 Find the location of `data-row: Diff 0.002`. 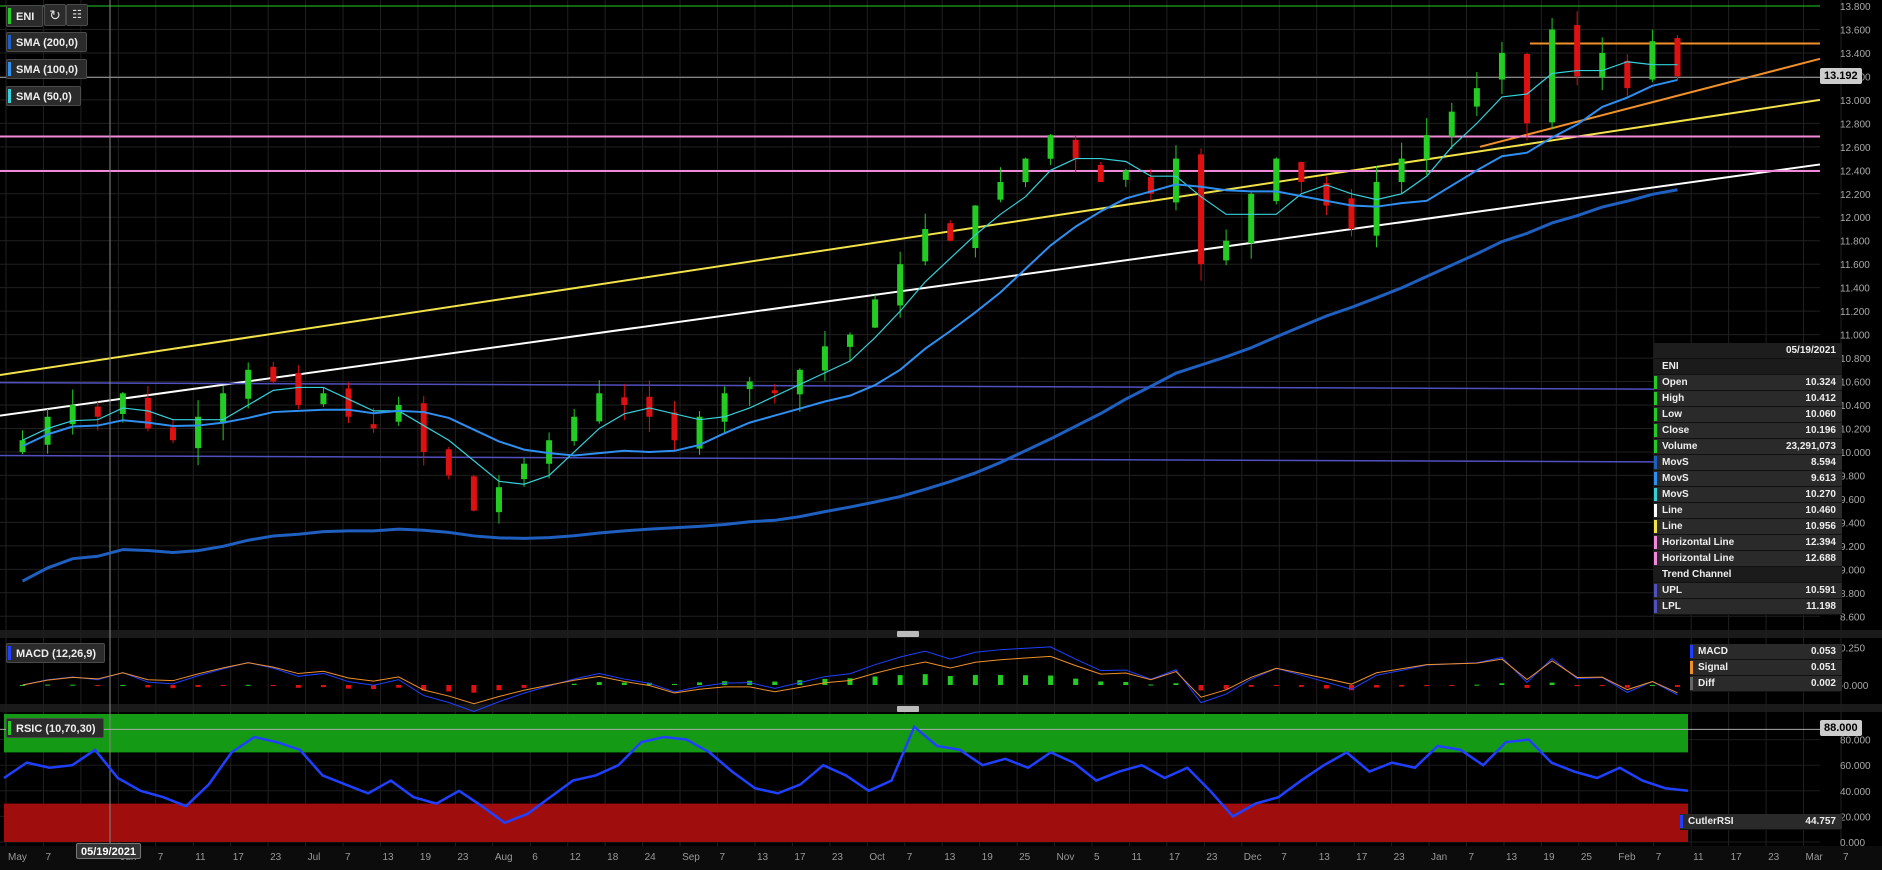

data-row: Diff 0.002 is located at coordinates (1766, 684).